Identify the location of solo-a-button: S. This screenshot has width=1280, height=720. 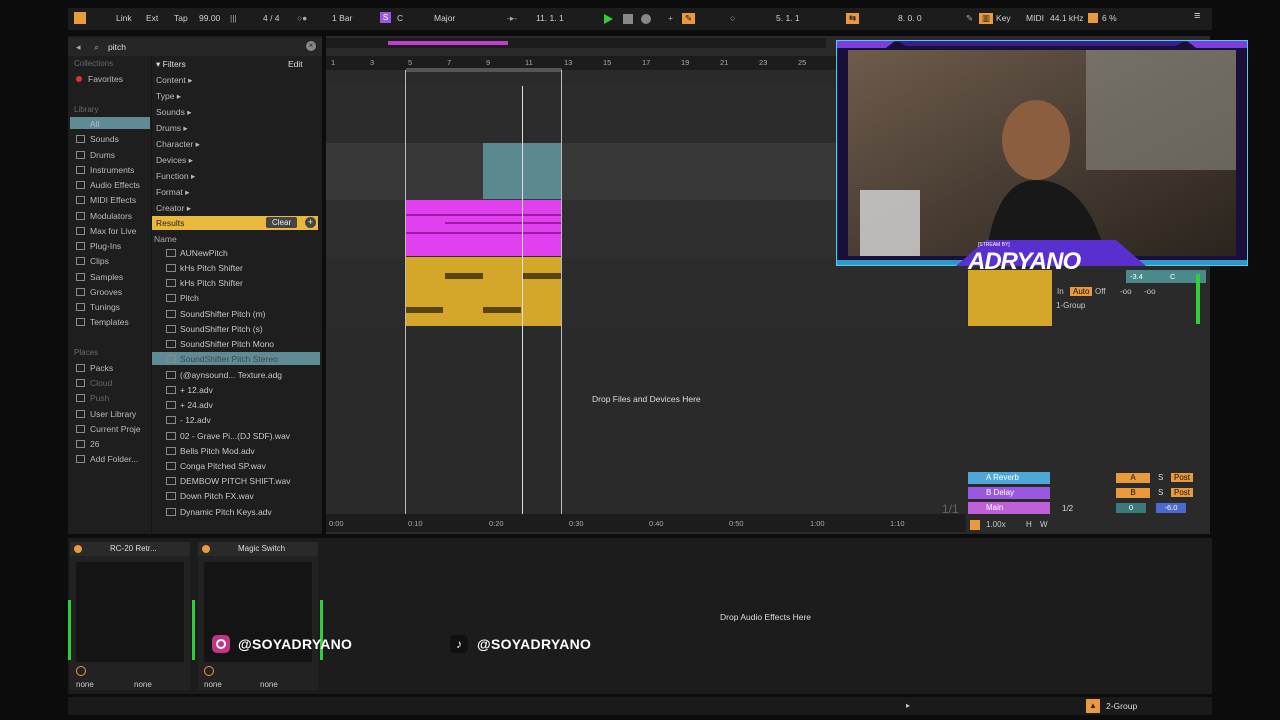
(1160, 477).